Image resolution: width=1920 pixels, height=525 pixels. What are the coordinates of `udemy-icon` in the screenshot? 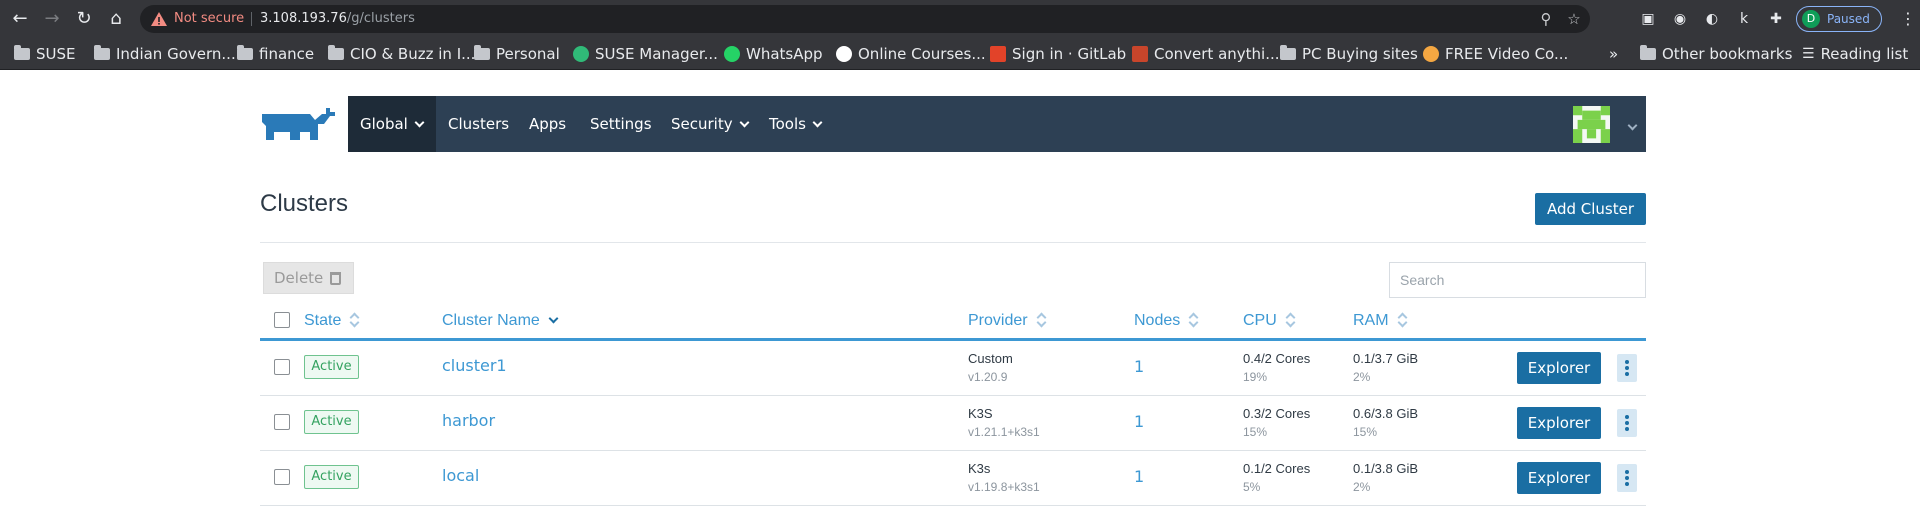 It's located at (844, 54).